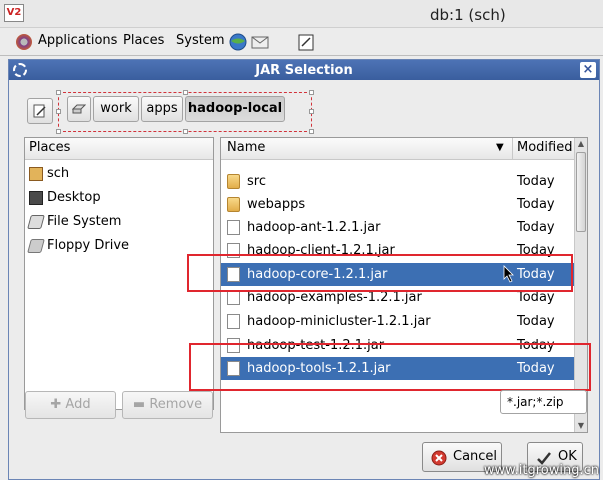  I want to click on file-name: hadoop-minicluster-1.2.1.jar, so click(339, 321).